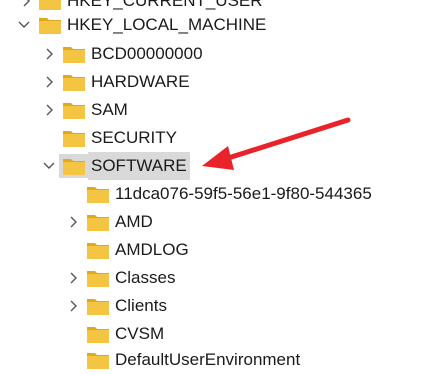 Image resolution: width=427 pixels, height=374 pixels. What do you see at coordinates (213, 278) in the screenshot?
I see `tree-node-classes: Classes` at bounding box center [213, 278].